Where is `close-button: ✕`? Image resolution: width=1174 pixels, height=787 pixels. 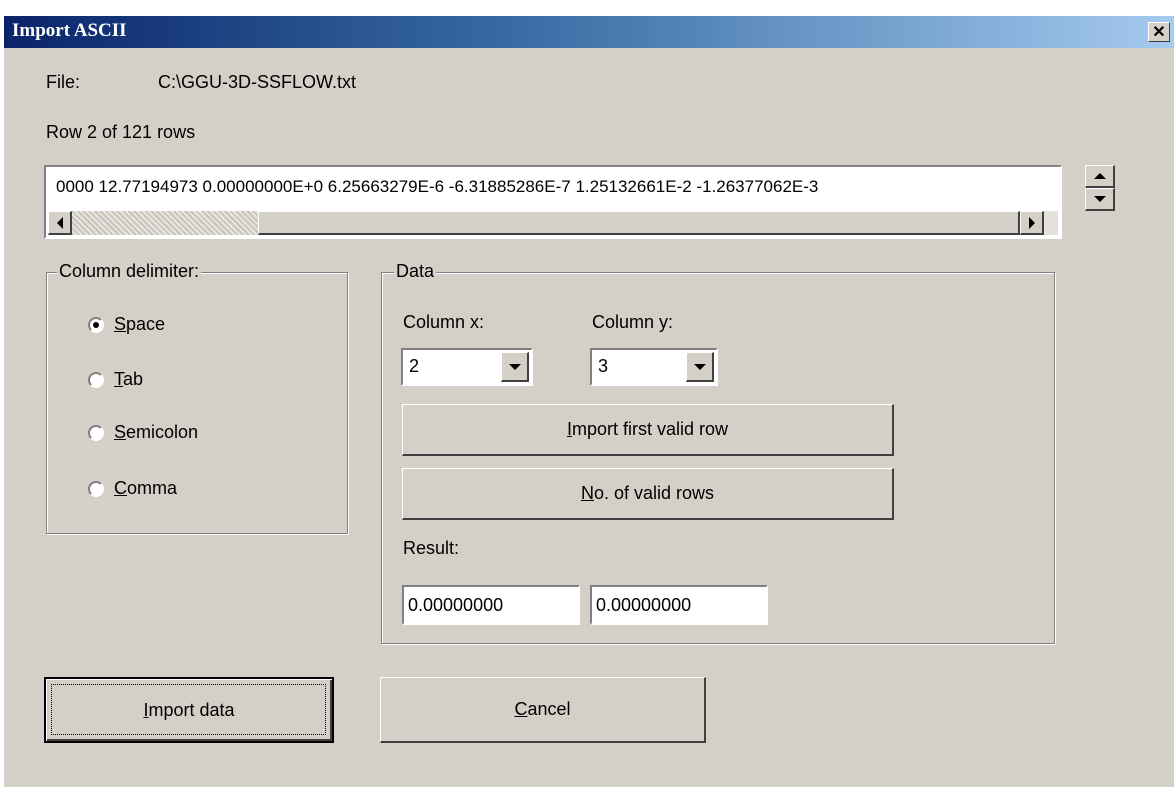 close-button: ✕ is located at coordinates (1159, 32).